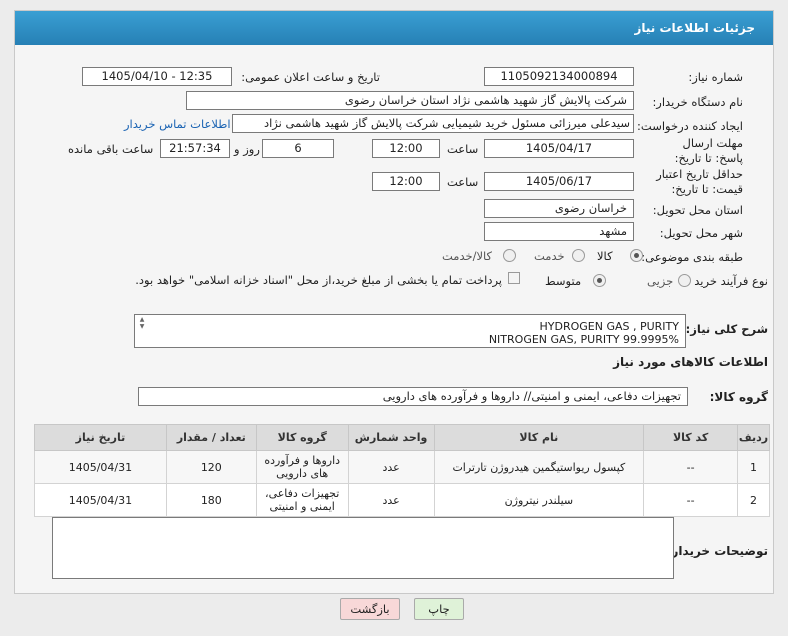  What do you see at coordinates (549, 256) in the screenshot?
I see `category-option-service: خدمت` at bounding box center [549, 256].